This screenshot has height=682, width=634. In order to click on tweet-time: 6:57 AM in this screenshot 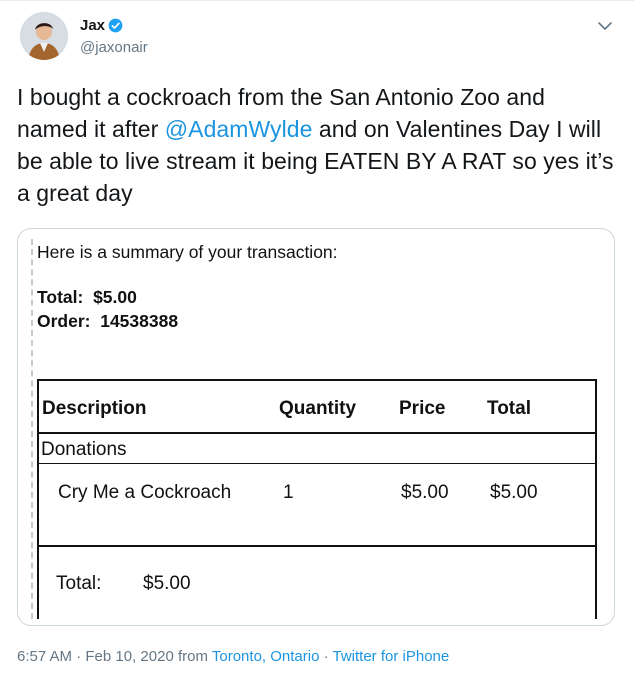, I will do `click(44, 656)`.